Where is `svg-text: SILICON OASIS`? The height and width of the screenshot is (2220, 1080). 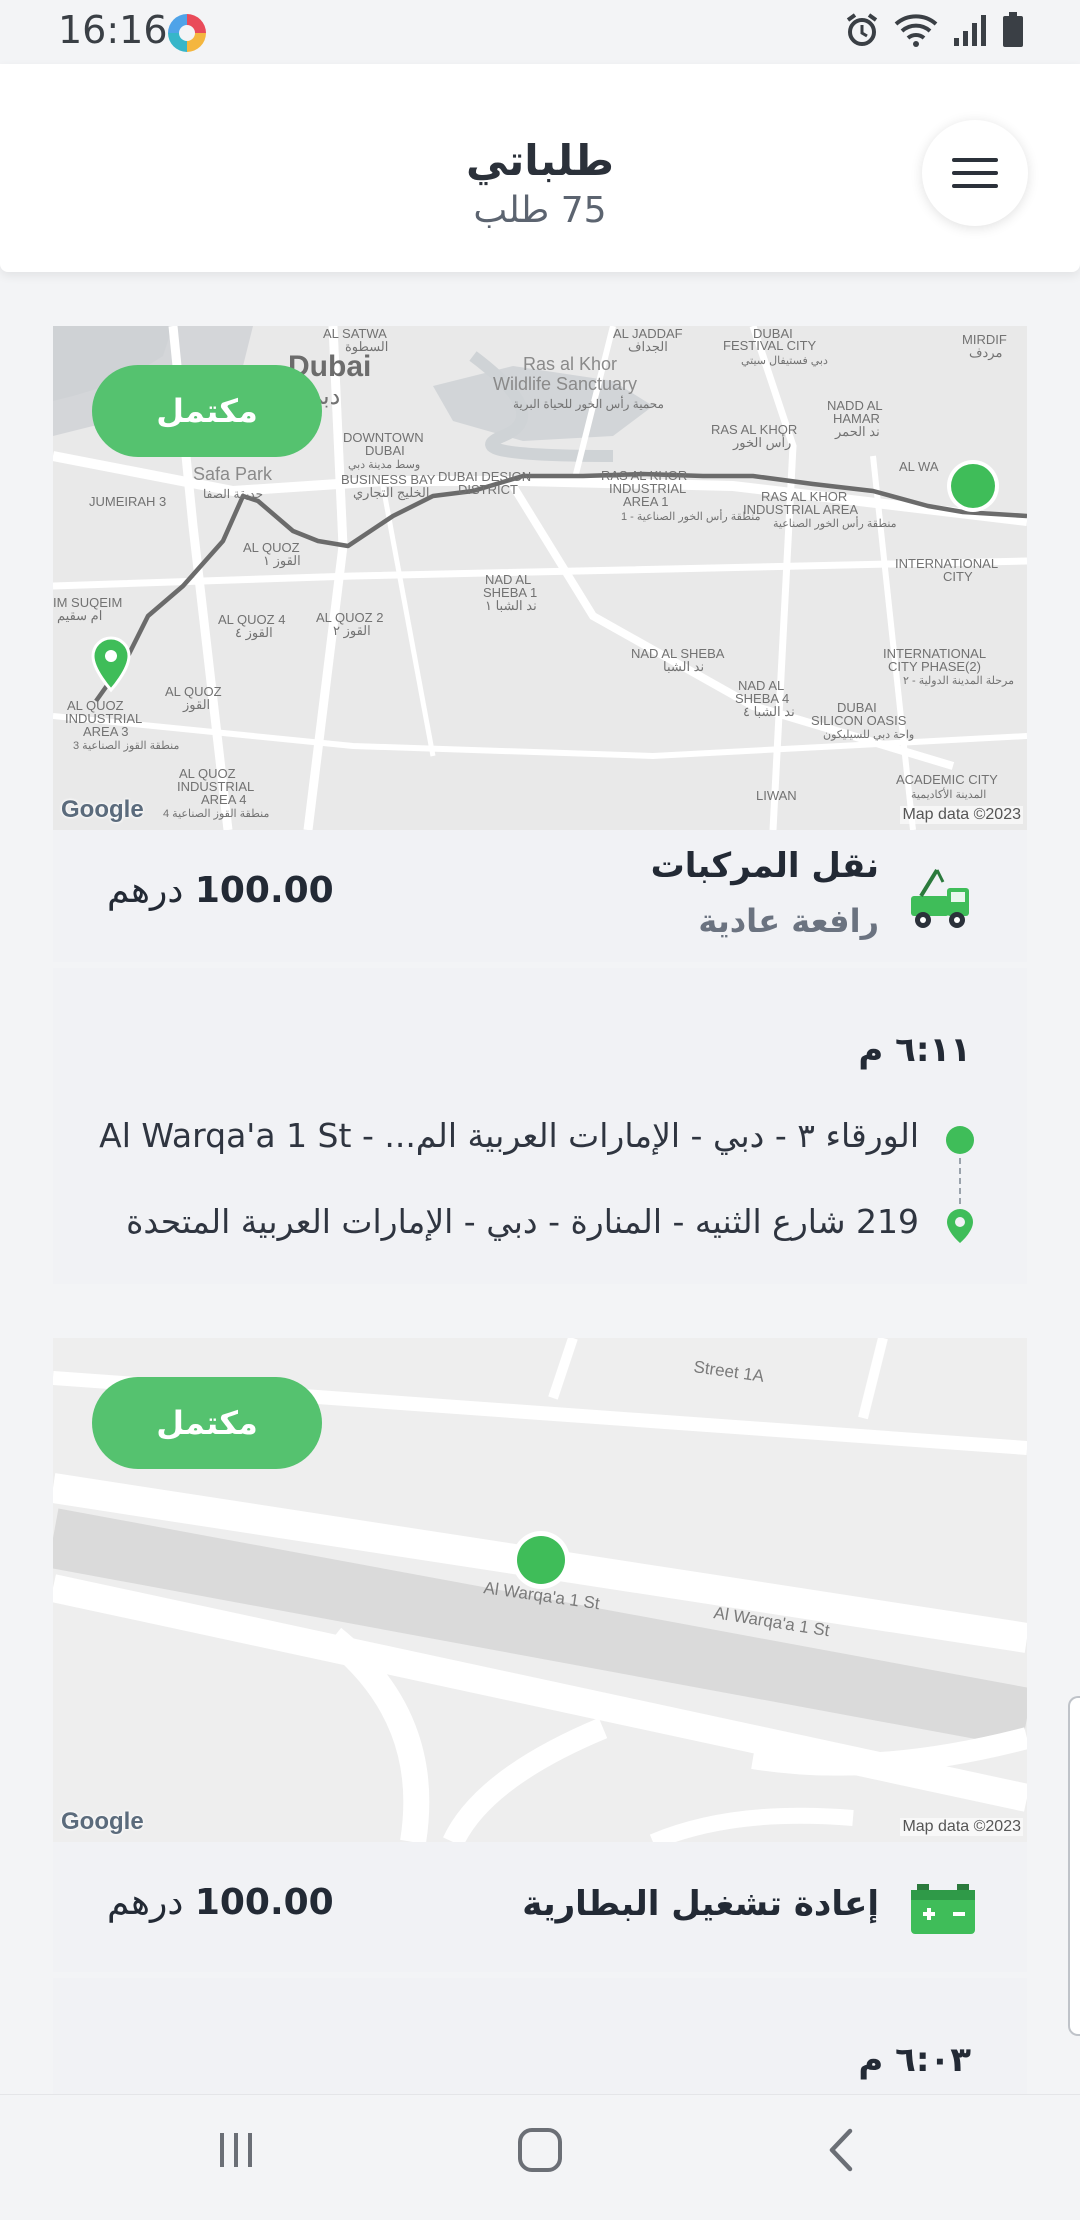 svg-text: SILICON OASIS is located at coordinates (859, 720).